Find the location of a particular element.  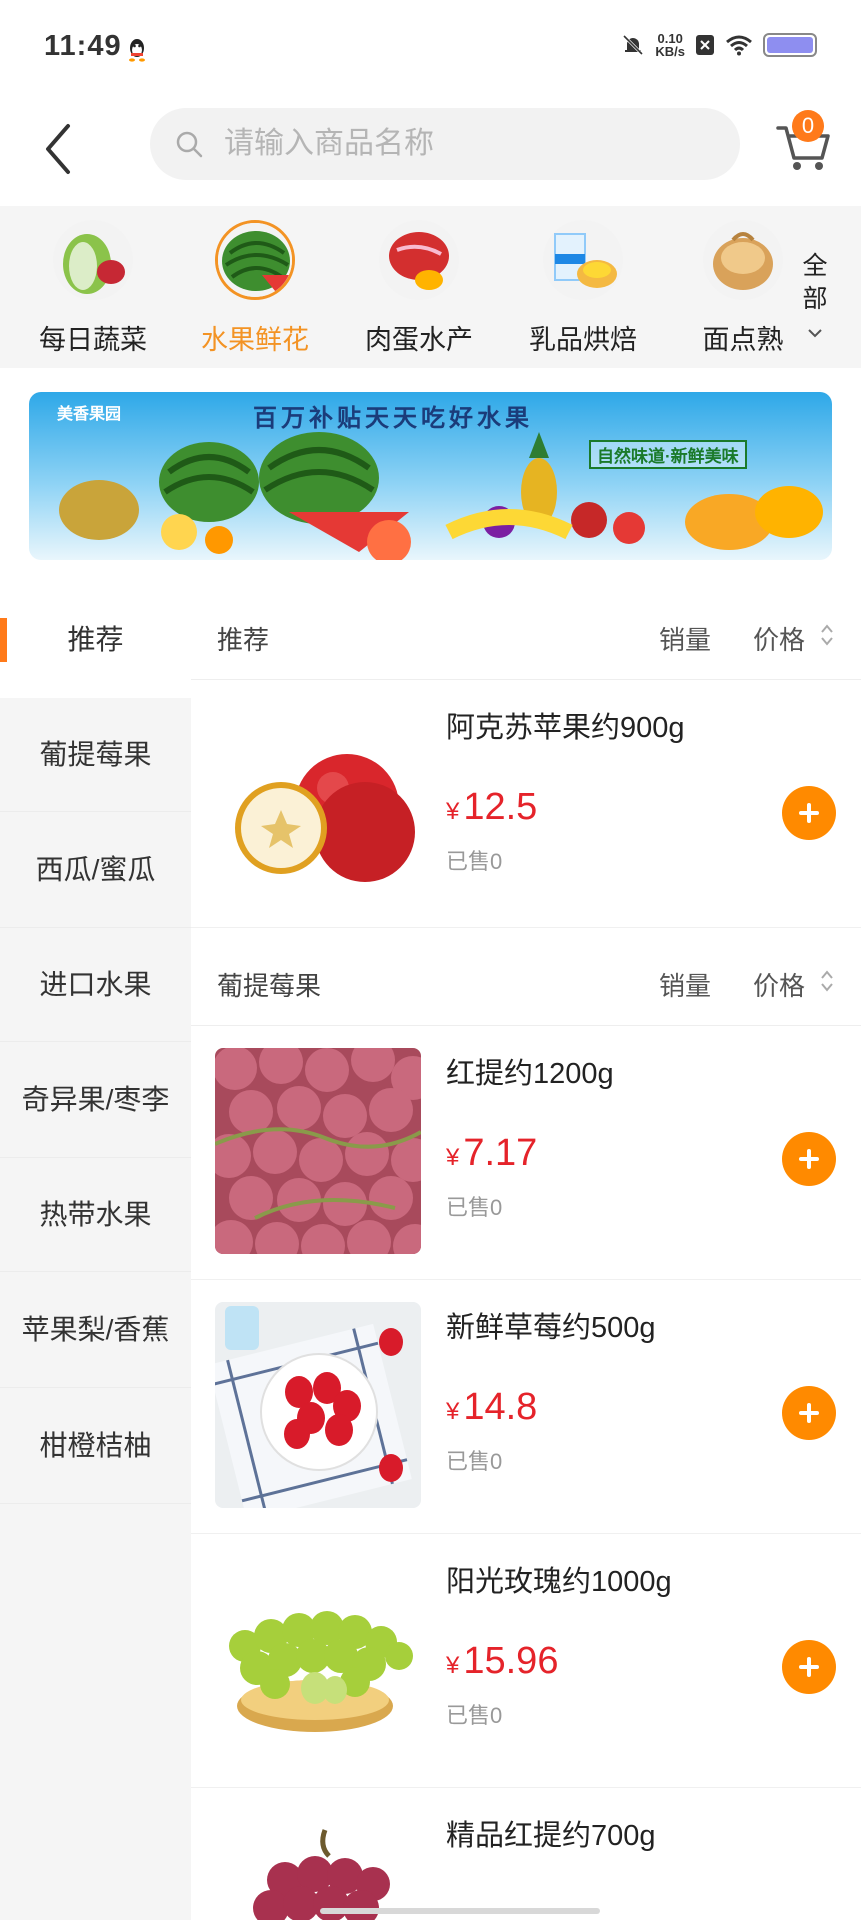

product-image-green-grape is located at coordinates (318, 1659).